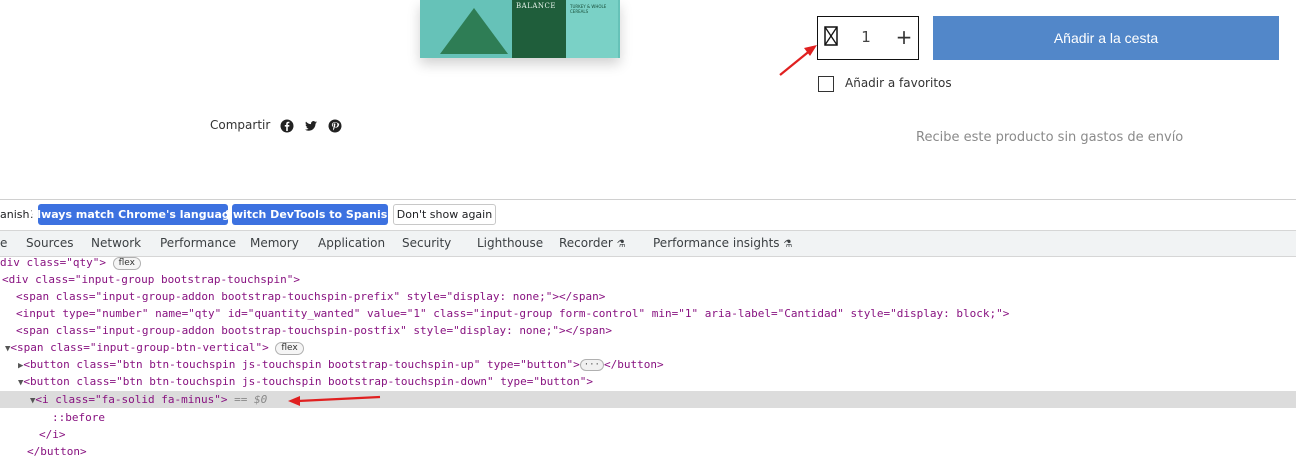 This screenshot has width=1296, height=460. Describe the element at coordinates (426, 243) in the screenshot. I see `tab-security: Security` at that location.